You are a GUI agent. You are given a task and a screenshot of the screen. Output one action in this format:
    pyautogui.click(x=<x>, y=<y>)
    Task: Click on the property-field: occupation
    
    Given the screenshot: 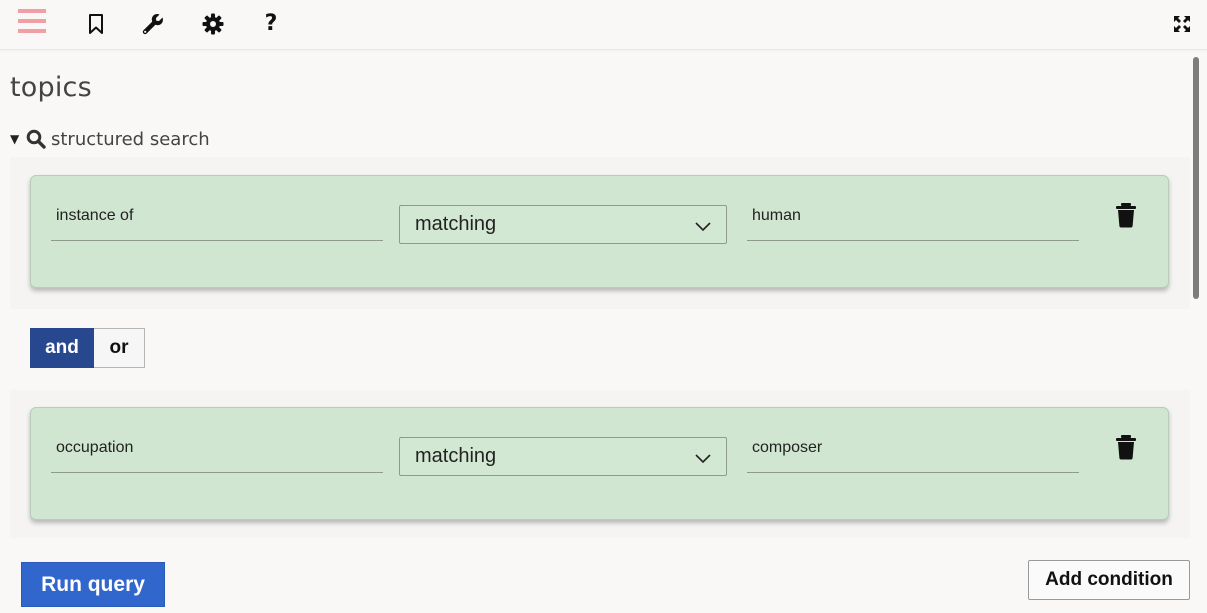 What is the action you would take?
    pyautogui.click(x=217, y=450)
    